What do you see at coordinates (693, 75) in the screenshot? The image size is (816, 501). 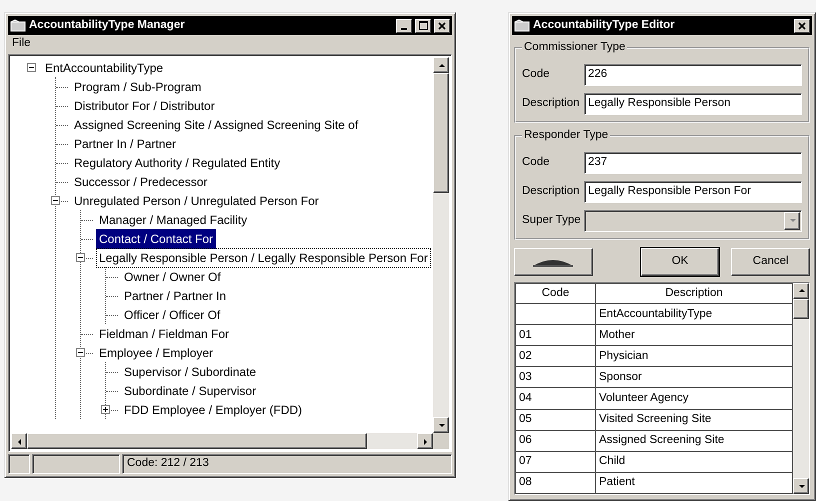 I see `input-field: 226` at bounding box center [693, 75].